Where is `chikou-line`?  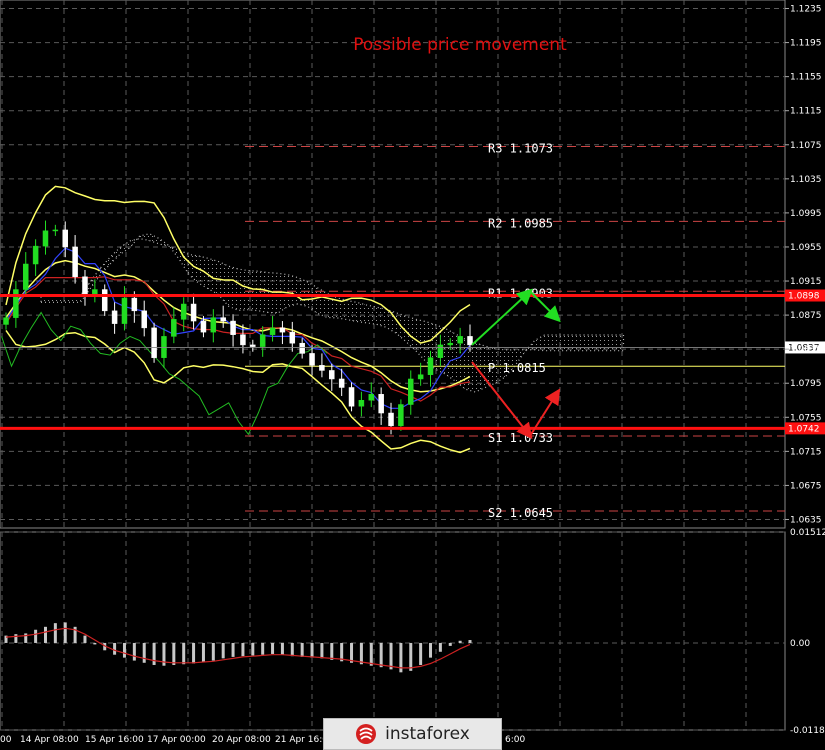 chikou-line is located at coordinates (164, 373).